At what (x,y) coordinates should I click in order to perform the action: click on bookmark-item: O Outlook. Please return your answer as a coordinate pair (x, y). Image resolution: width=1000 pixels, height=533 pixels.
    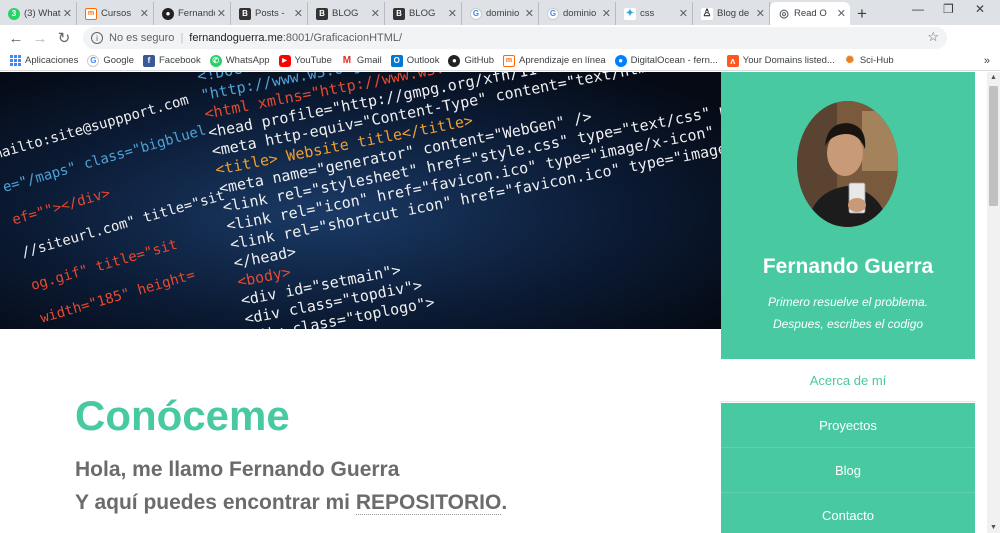
    Looking at the image, I should click on (415, 60).